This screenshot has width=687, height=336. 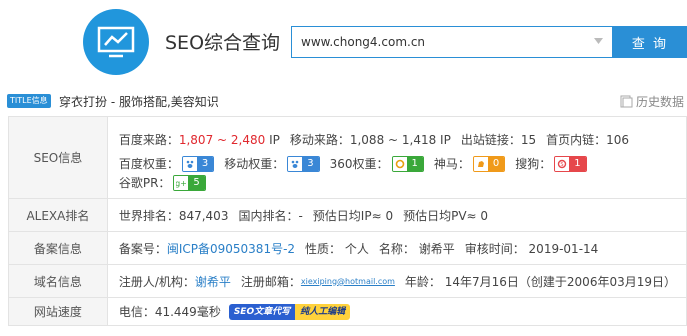 I want to click on title-tag: TITLE信息, so click(x=29, y=101).